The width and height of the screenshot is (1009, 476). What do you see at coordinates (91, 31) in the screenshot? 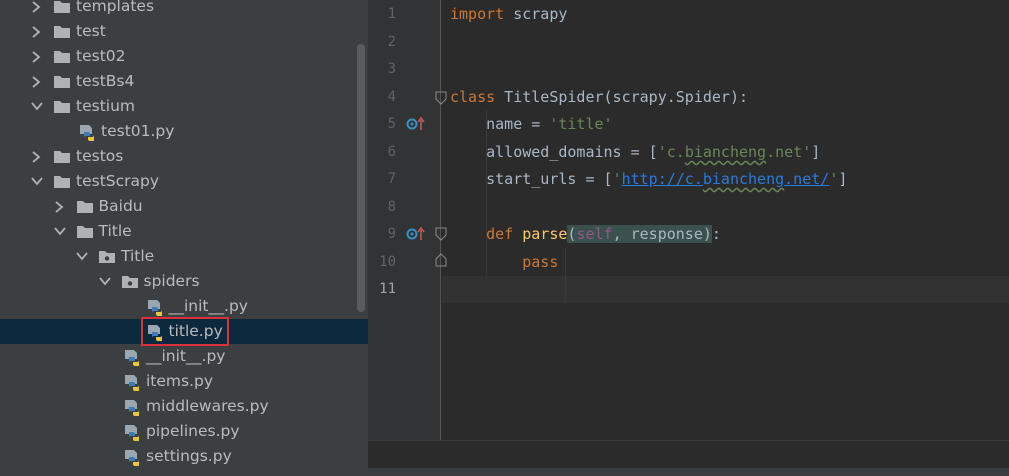
I see `tree-item-label: test` at bounding box center [91, 31].